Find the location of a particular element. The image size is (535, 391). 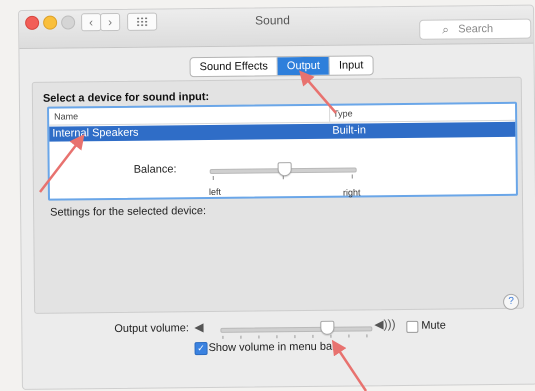

title-bar: ‹ › Sound ⌕ Search is located at coordinates (276, 27).